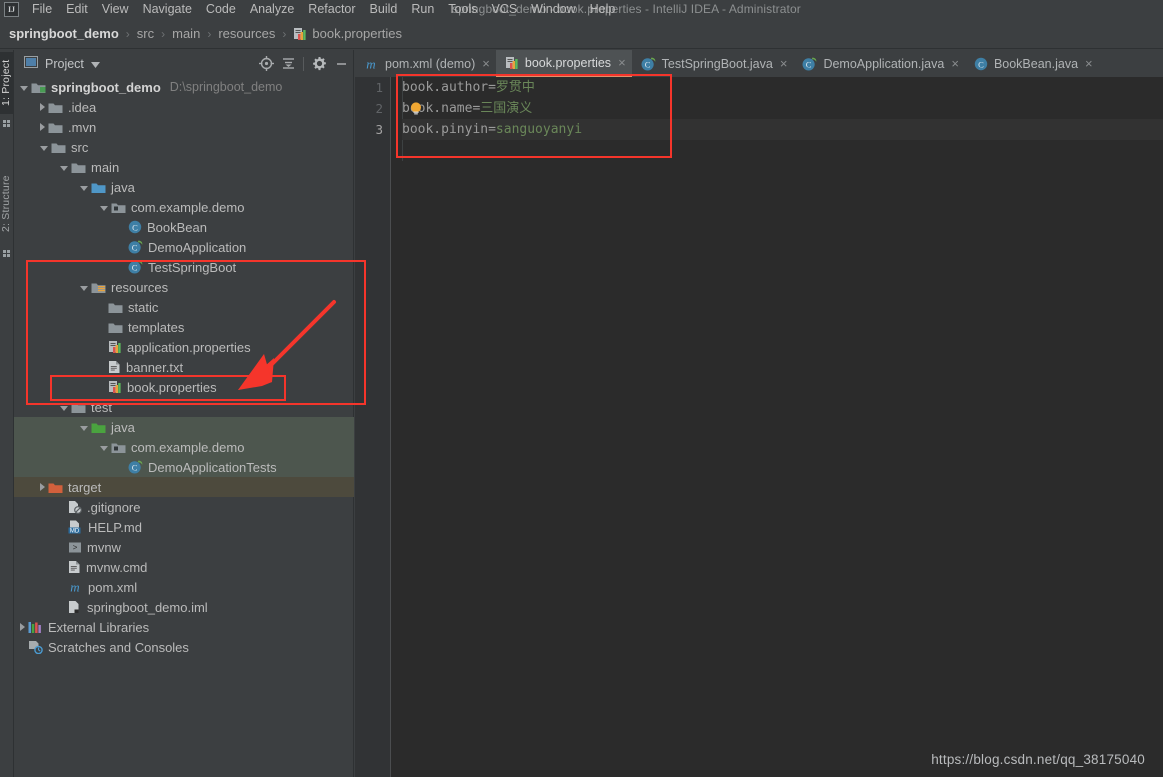 The width and height of the screenshot is (1163, 777). What do you see at coordinates (782, 87) in the screenshot?
I see `code-line: book.author=罗贯中` at bounding box center [782, 87].